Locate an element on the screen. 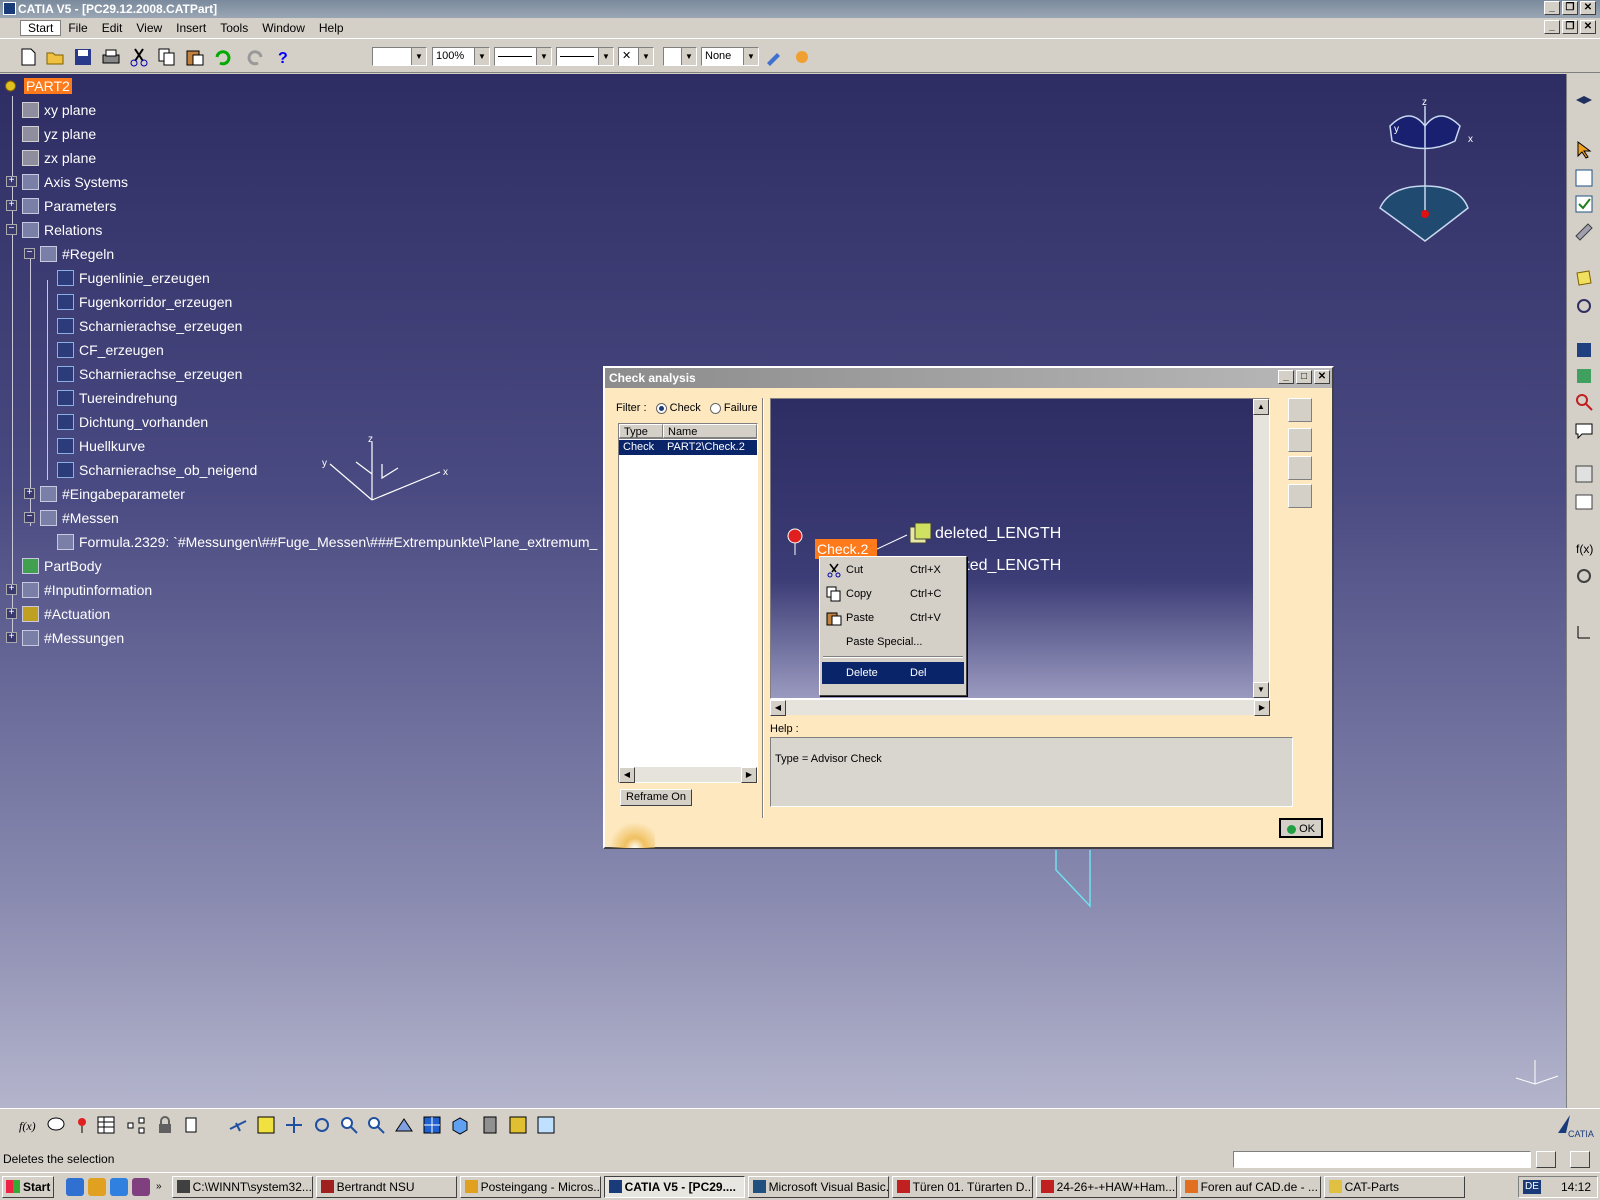 Image resolution: width=1600 pixels, height=1200 pixels. quicklaunch-browser-icon is located at coordinates (119, 1186).